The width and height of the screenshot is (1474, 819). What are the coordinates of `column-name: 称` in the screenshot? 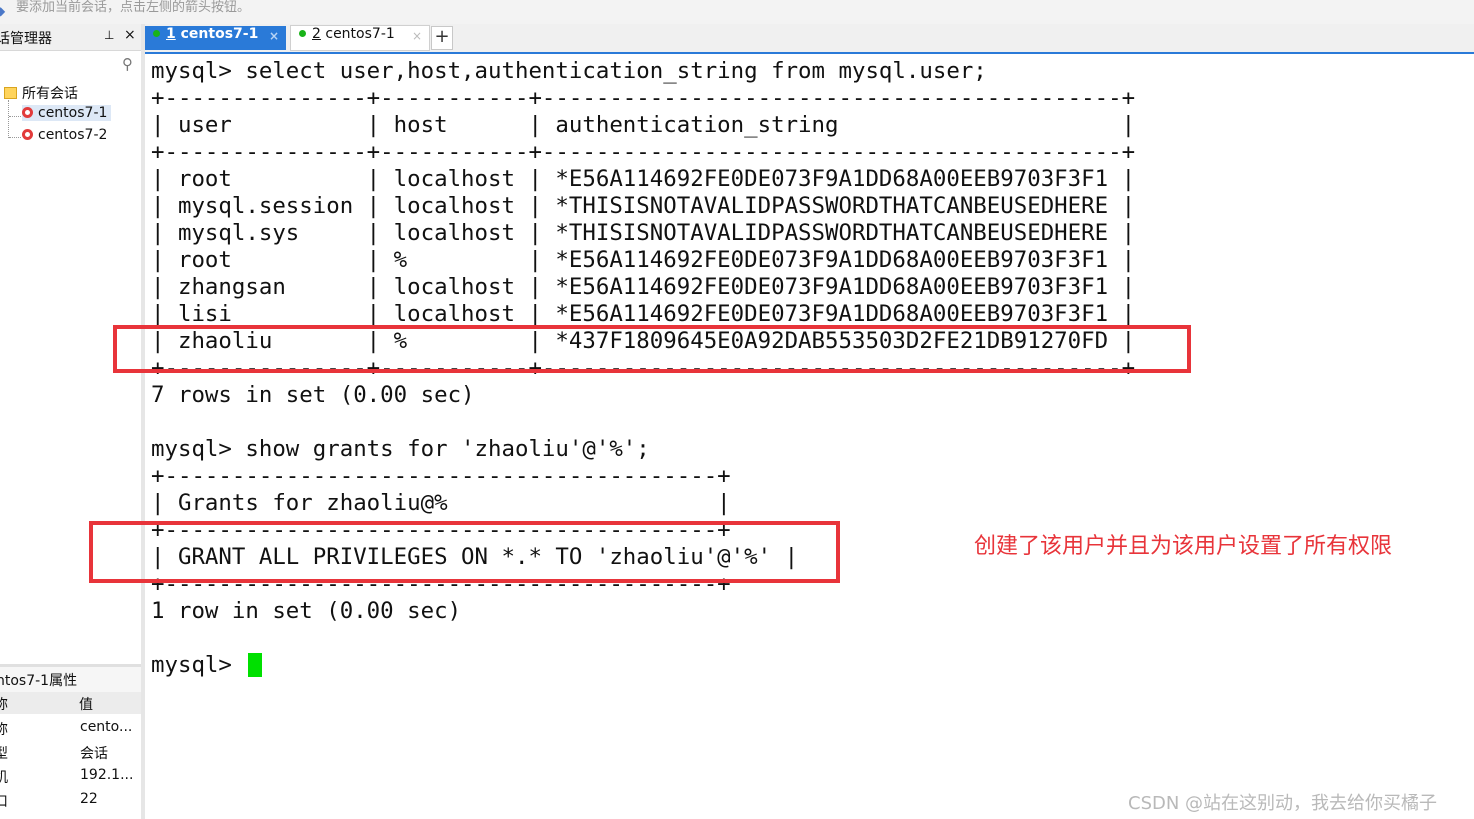 It's located at (4, 704).